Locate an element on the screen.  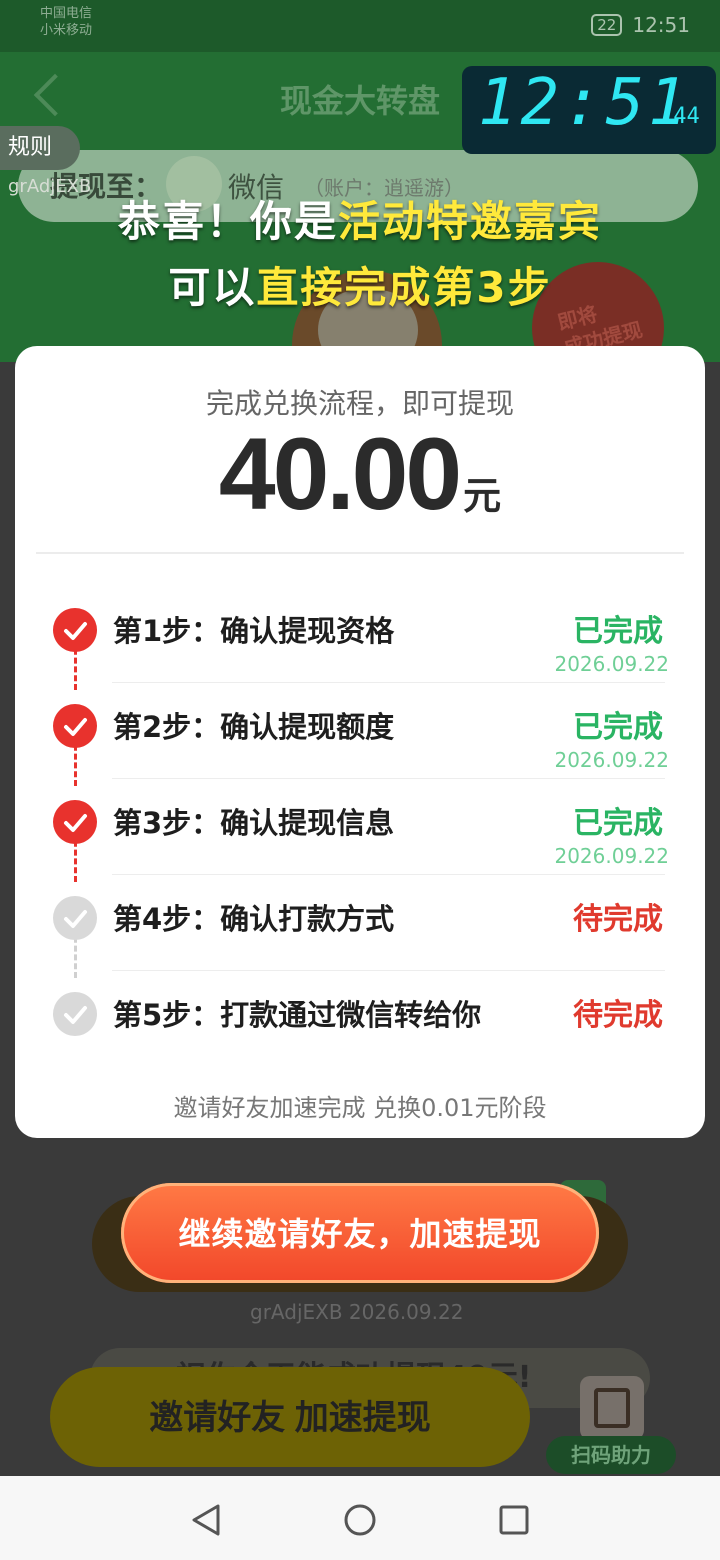
clock-seconds: :44 is located at coordinates (680, 116).